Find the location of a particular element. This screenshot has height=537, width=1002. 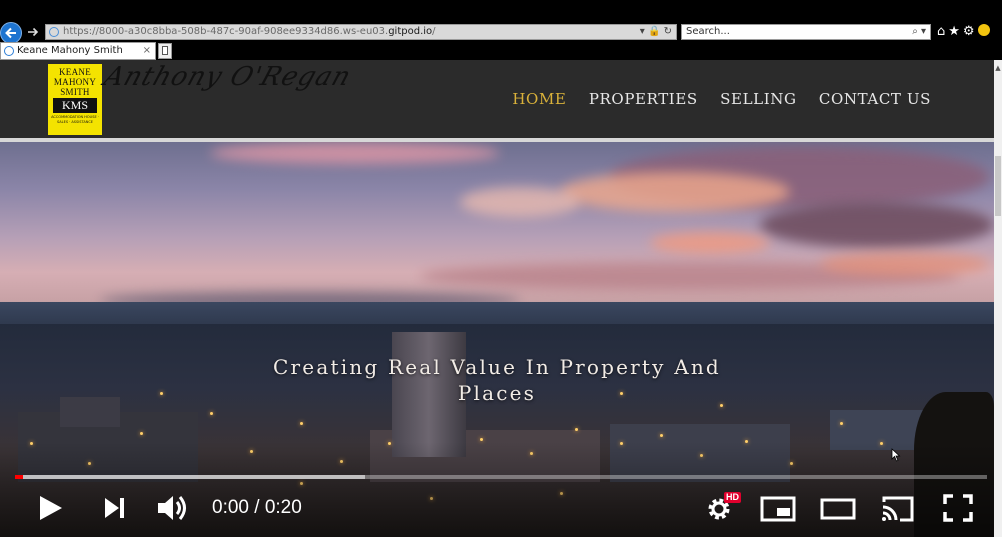

back-button is located at coordinates (11, 33).